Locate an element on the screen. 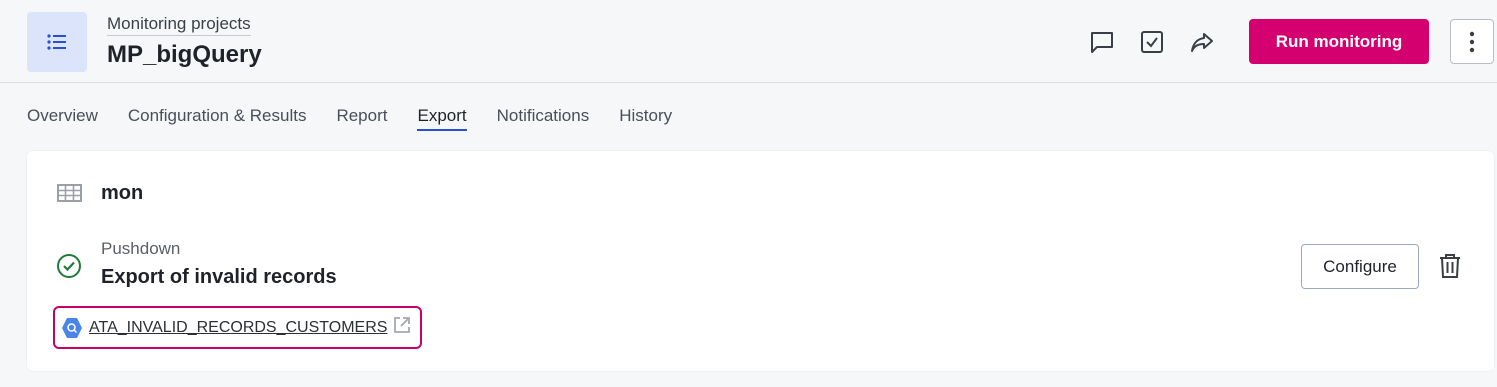 The height and width of the screenshot is (387, 1497). tab-export: Export is located at coordinates (442, 118).